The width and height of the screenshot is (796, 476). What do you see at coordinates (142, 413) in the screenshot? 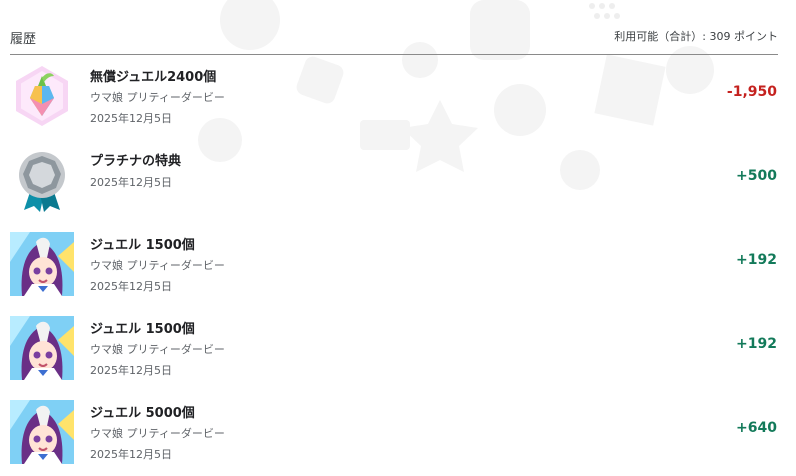
I see `item-name: ジュエル 5000個` at bounding box center [142, 413].